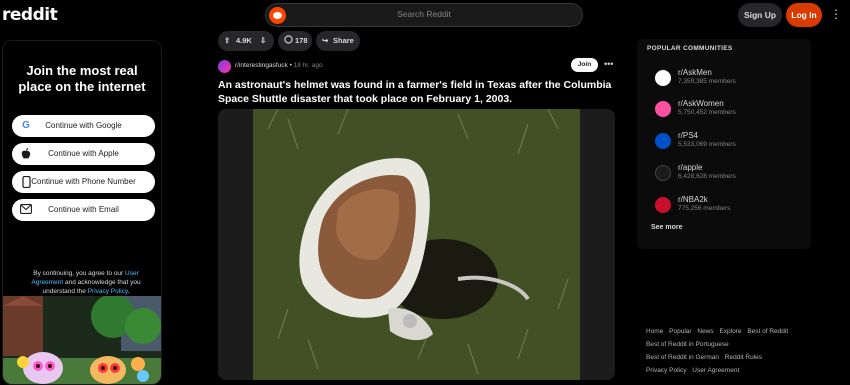  Describe the element at coordinates (663, 141) in the screenshot. I see `playstation-icon` at that location.